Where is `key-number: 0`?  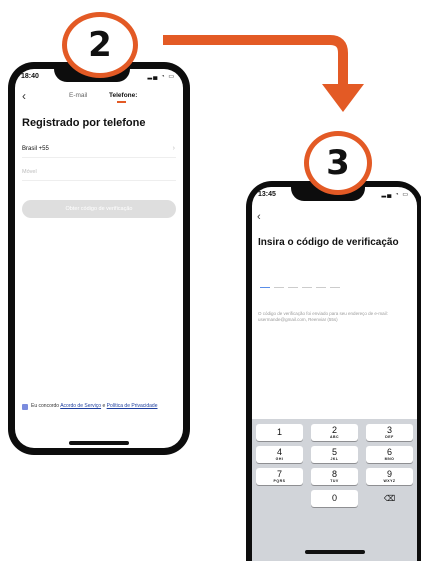 key-number: 0 is located at coordinates (334, 498).